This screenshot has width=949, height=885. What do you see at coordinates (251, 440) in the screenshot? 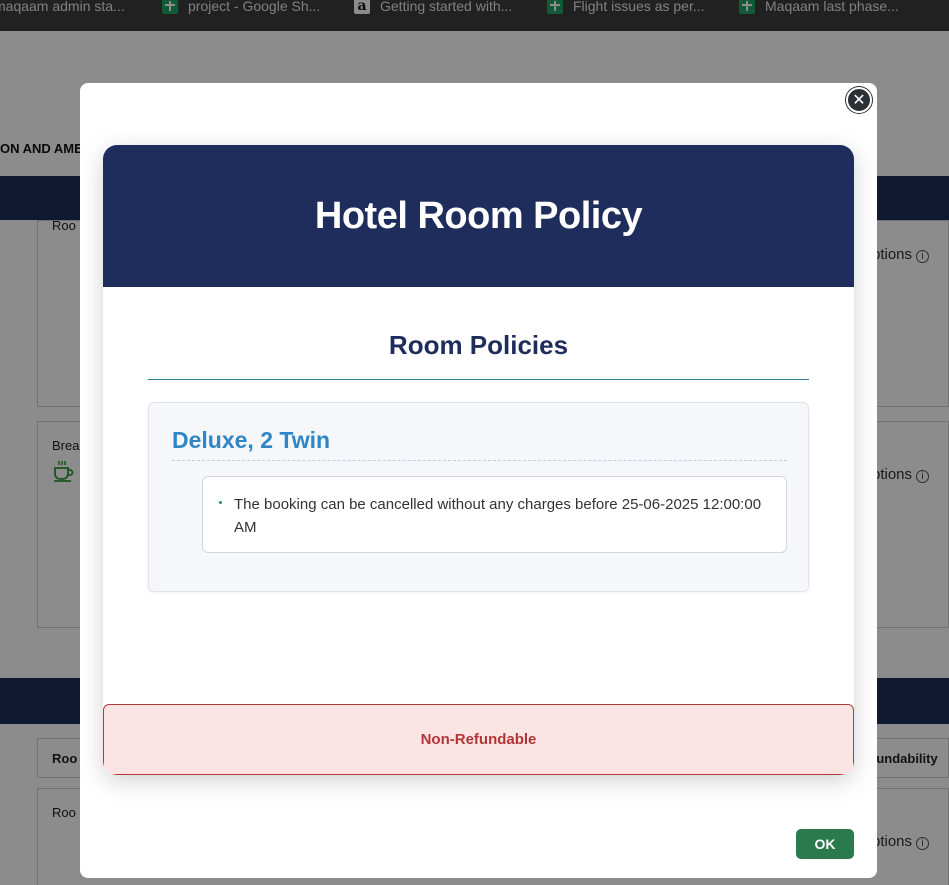
I see `room-name: Deluxe, 2 Twin` at bounding box center [251, 440].